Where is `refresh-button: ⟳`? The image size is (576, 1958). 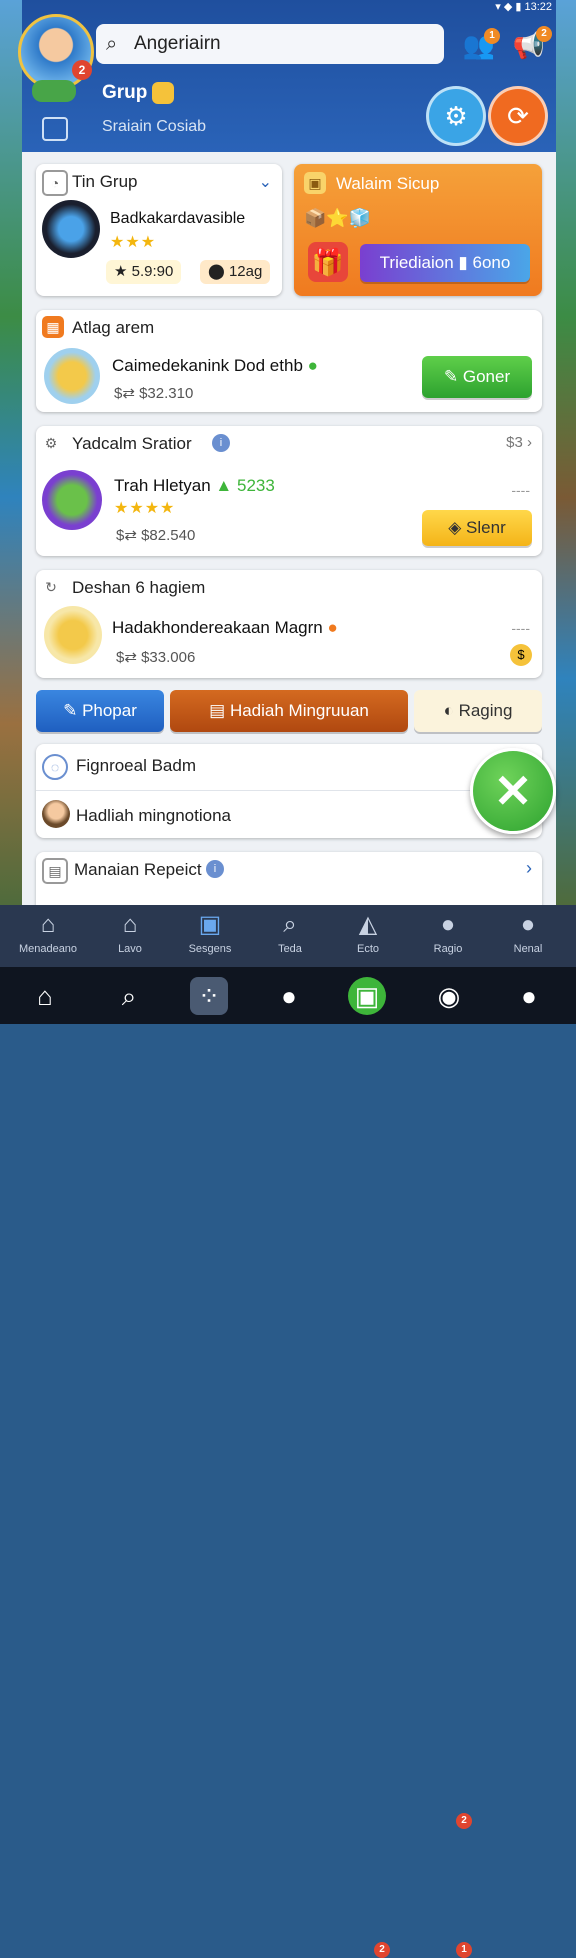
refresh-button: ⟳ is located at coordinates (518, 116).